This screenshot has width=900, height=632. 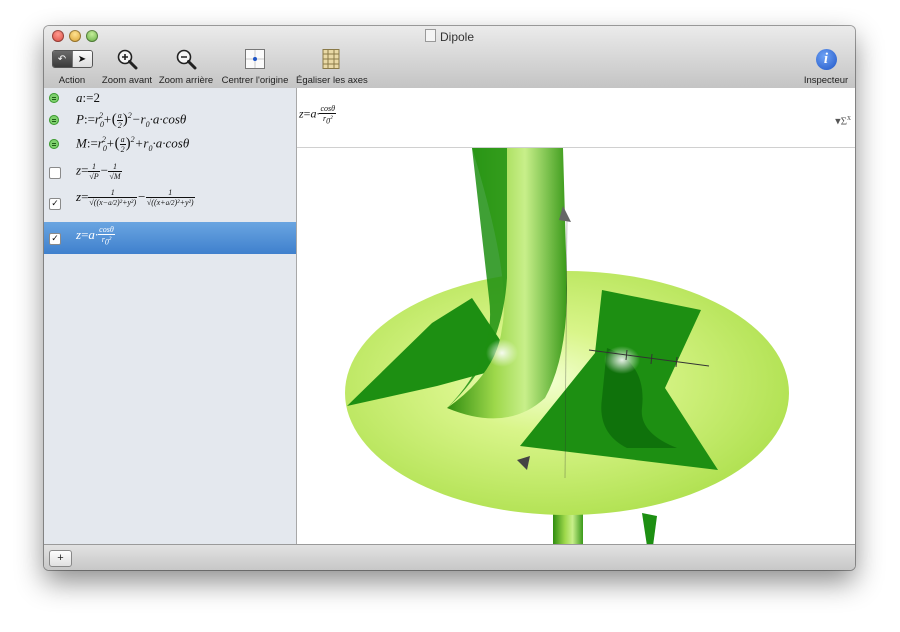 What do you see at coordinates (95, 236) in the screenshot?
I see `equation-formula: z=a· cosθ r0²` at bounding box center [95, 236].